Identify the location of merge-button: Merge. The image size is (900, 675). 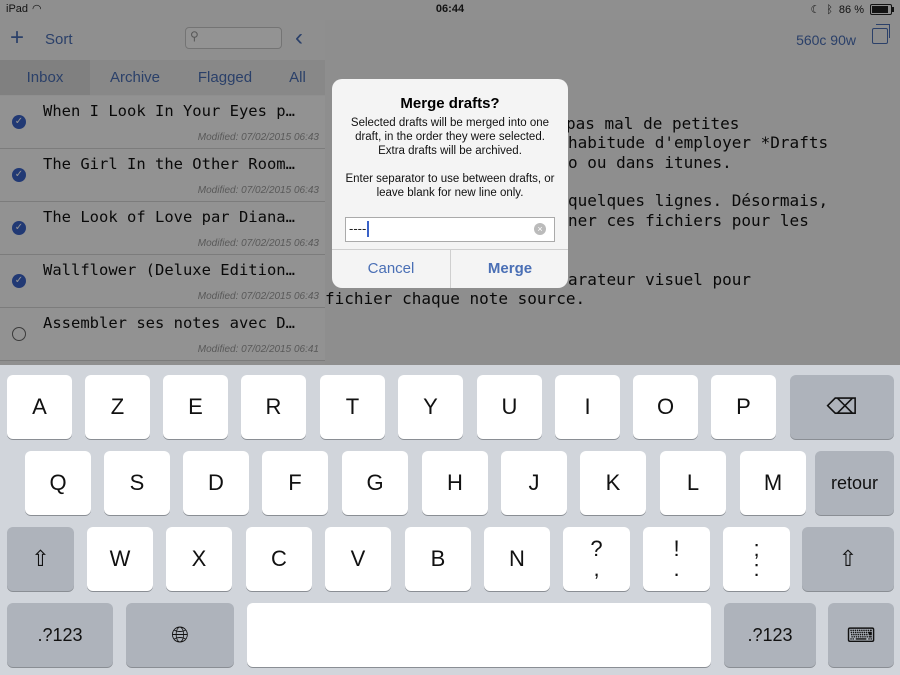
(509, 269).